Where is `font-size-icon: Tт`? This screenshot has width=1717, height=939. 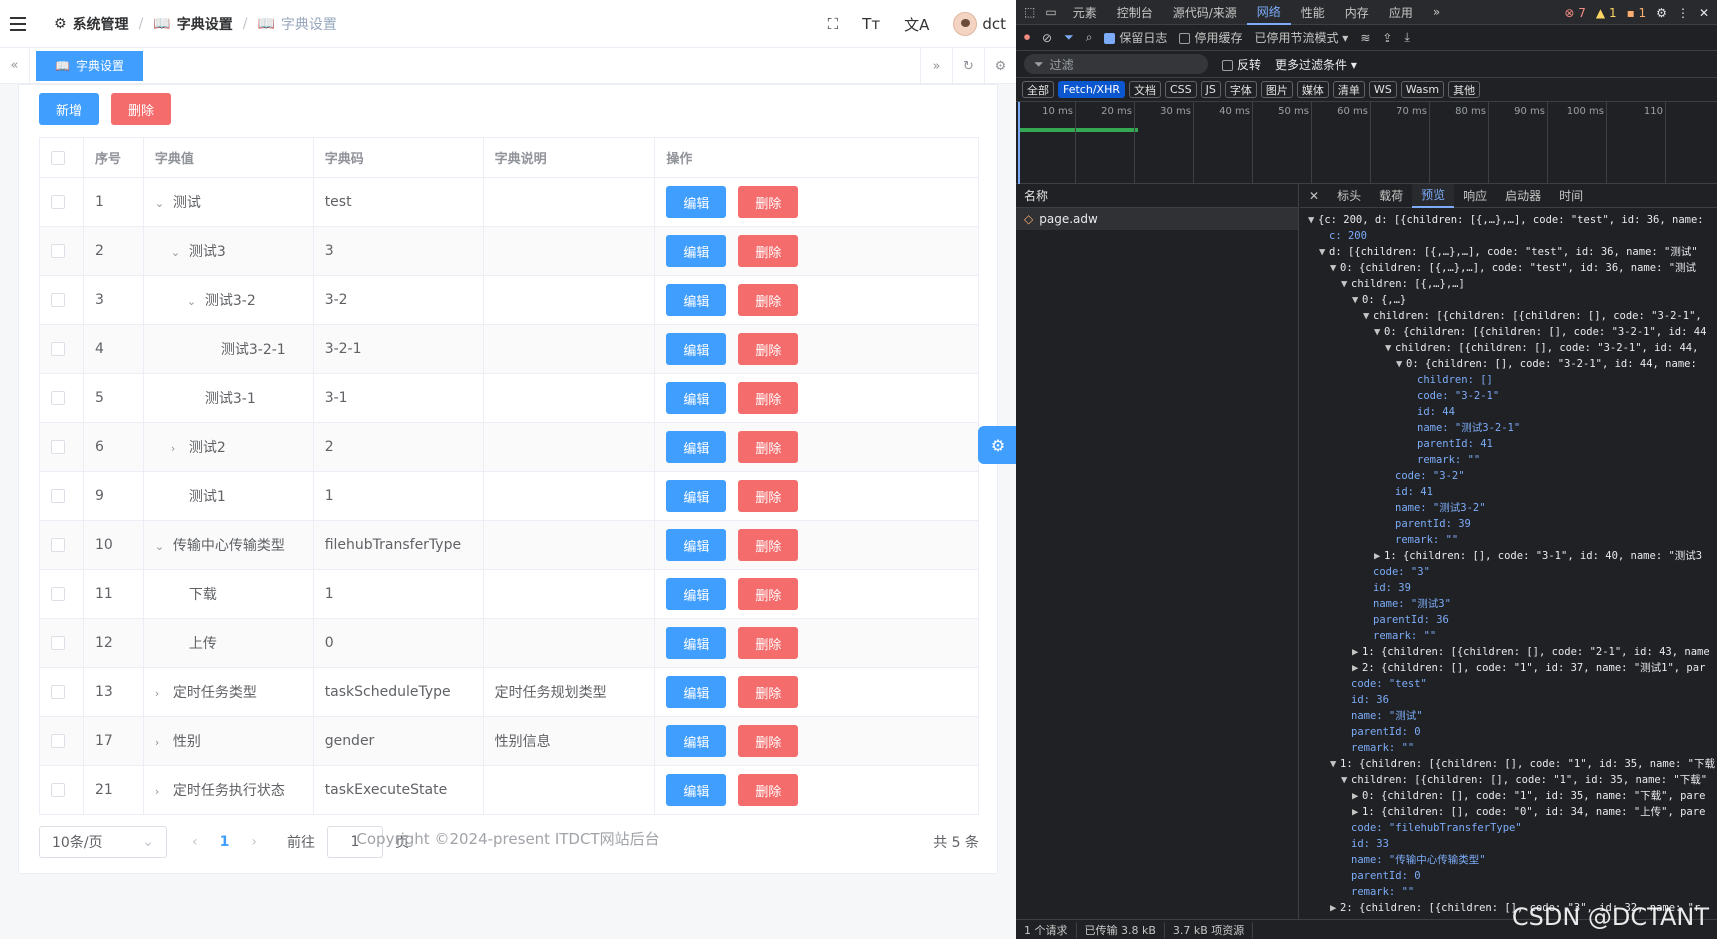 font-size-icon: Tт is located at coordinates (871, 24).